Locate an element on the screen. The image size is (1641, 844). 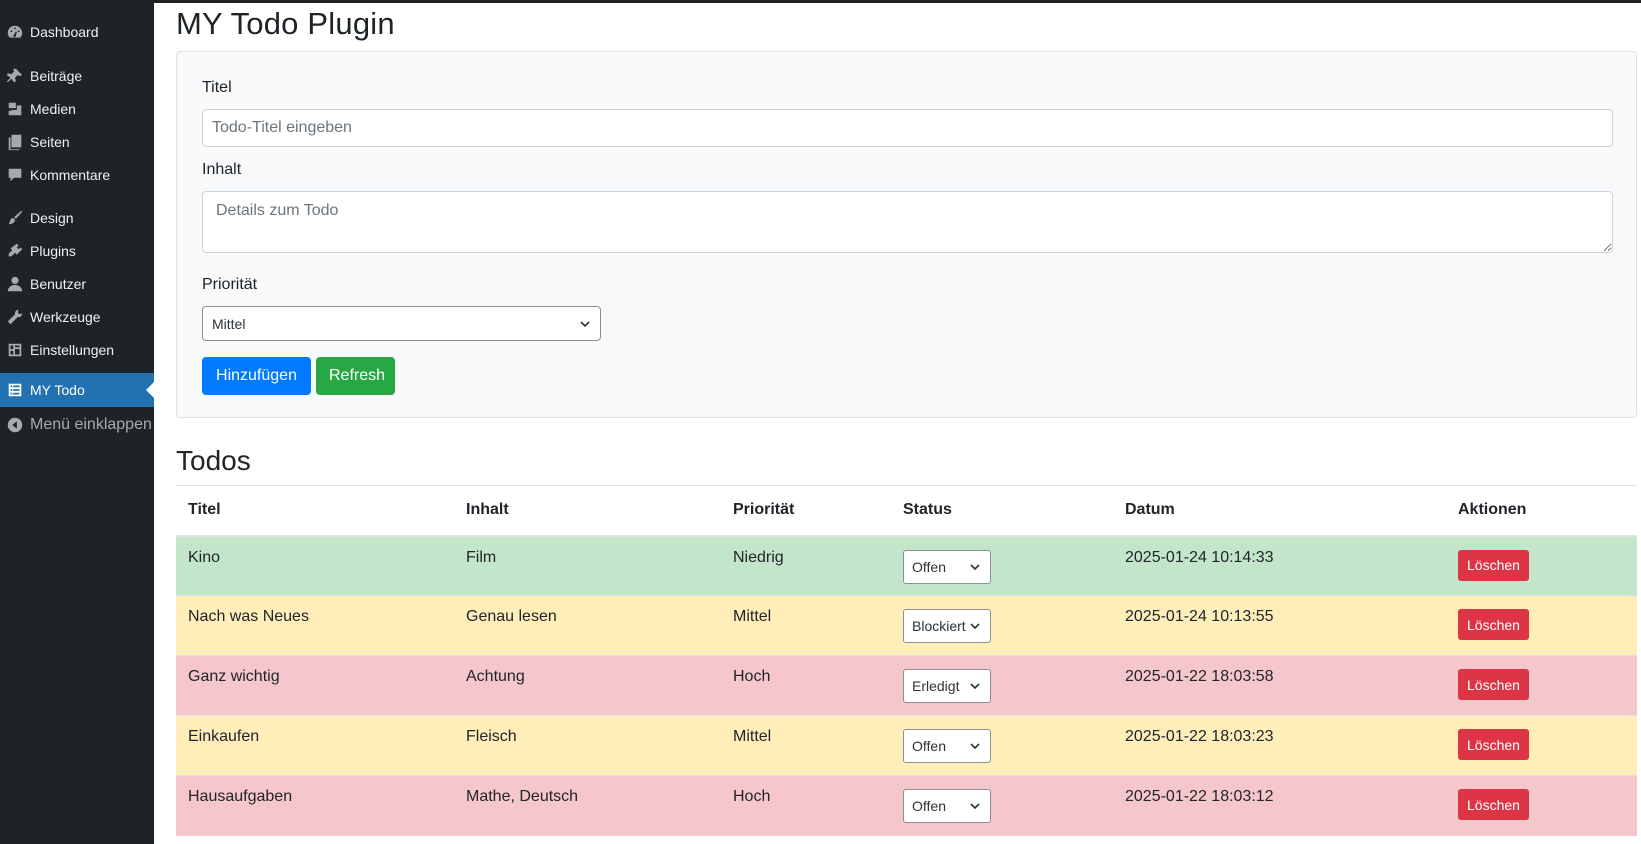
sidebar-item-beitraege: Beiträge is located at coordinates (77, 76).